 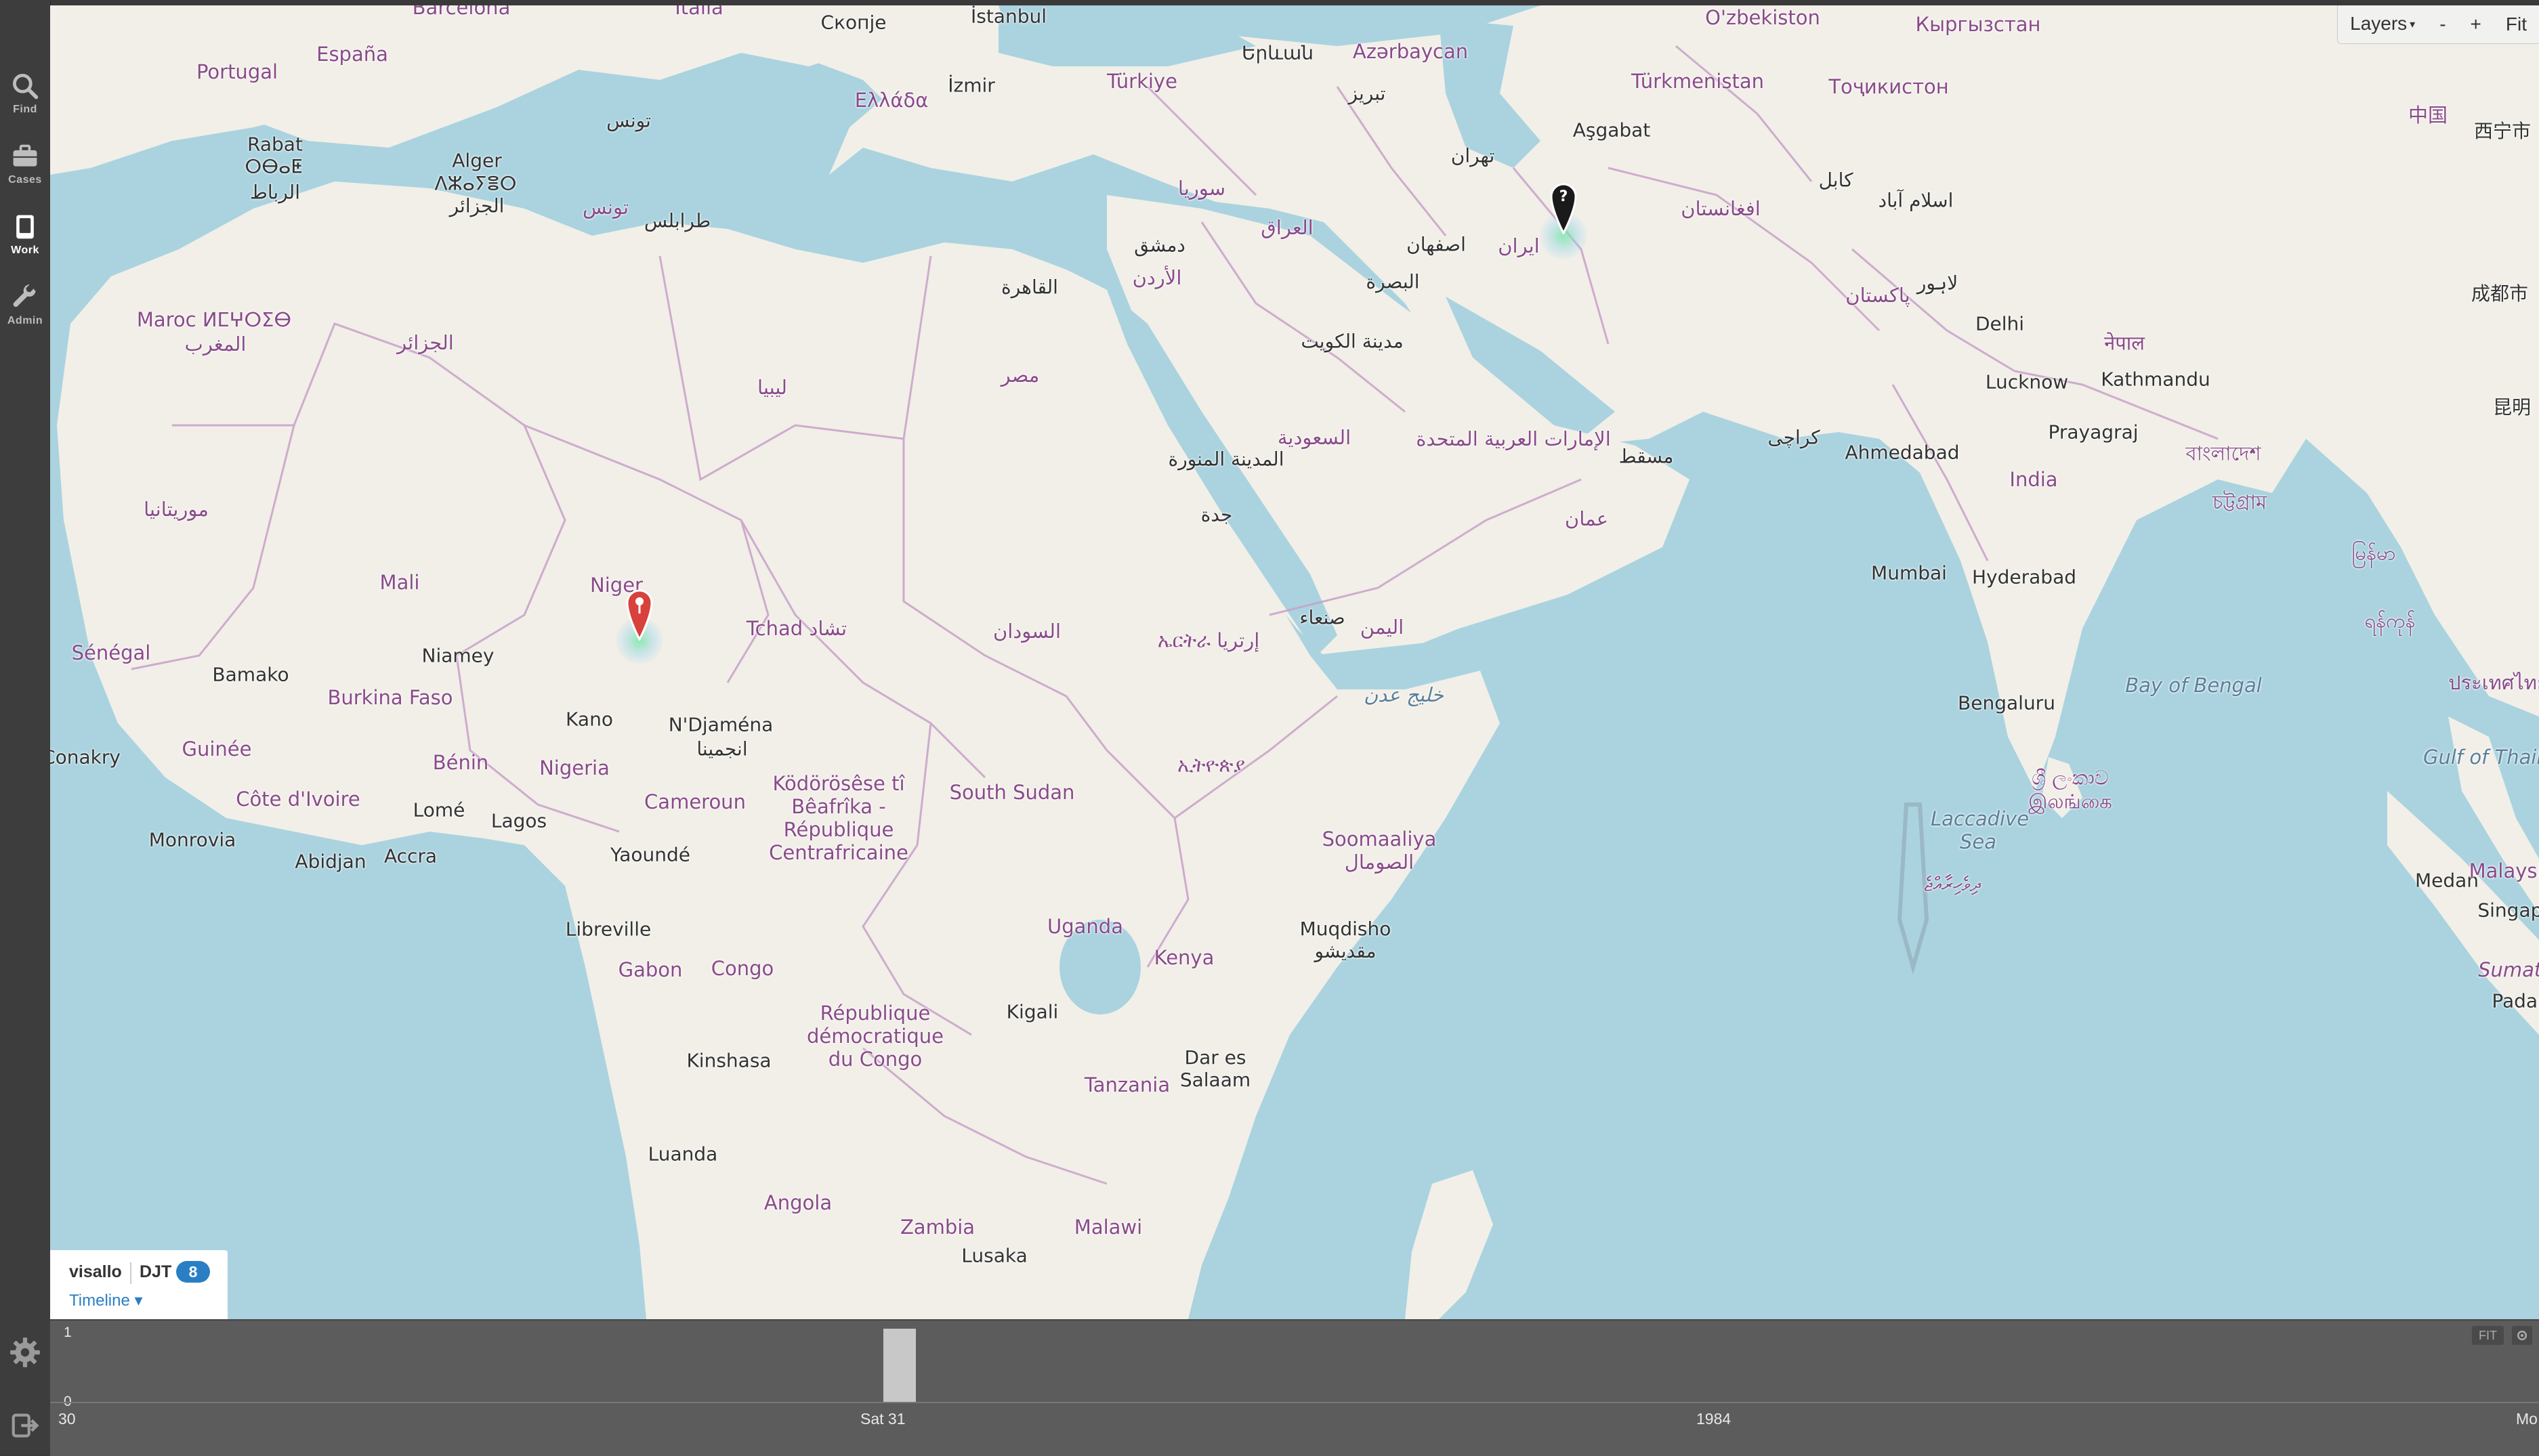 I want to click on map-label-tunis: تونس, so click(x=628, y=121).